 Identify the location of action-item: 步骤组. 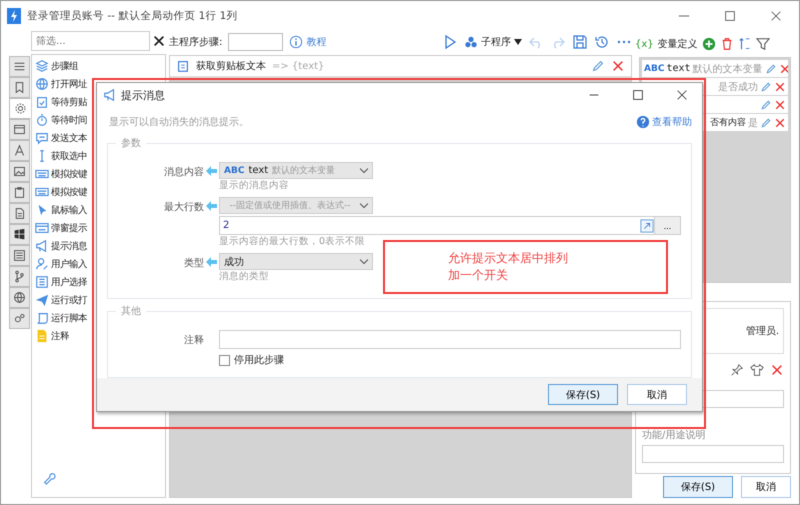
(64, 66).